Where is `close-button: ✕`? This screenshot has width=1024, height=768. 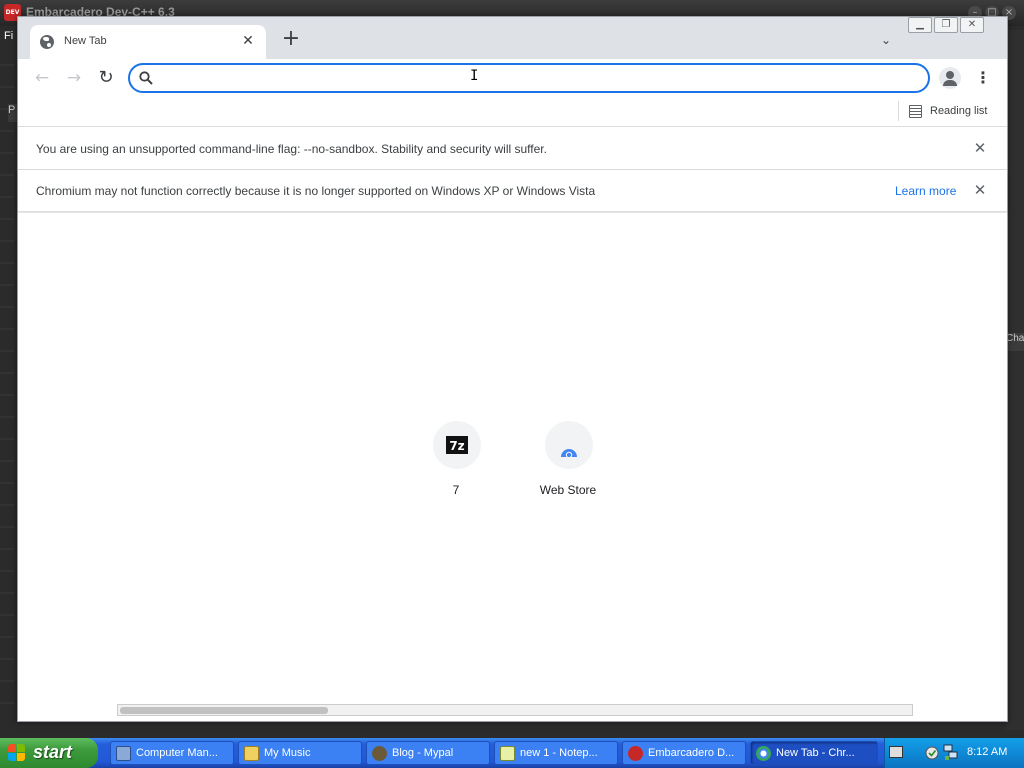 close-button: ✕ is located at coordinates (972, 25).